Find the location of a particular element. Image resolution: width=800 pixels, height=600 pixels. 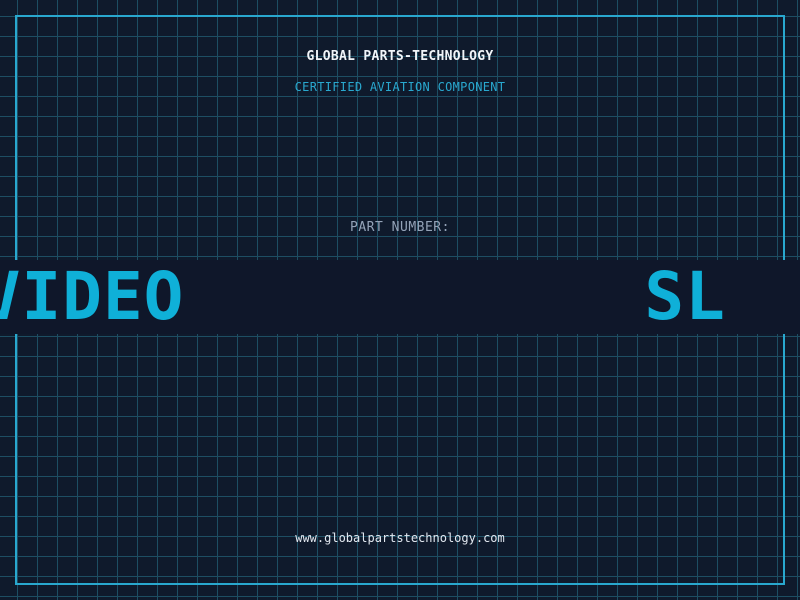

ticker-text-left: LVIDEO is located at coordinates (92, 297).